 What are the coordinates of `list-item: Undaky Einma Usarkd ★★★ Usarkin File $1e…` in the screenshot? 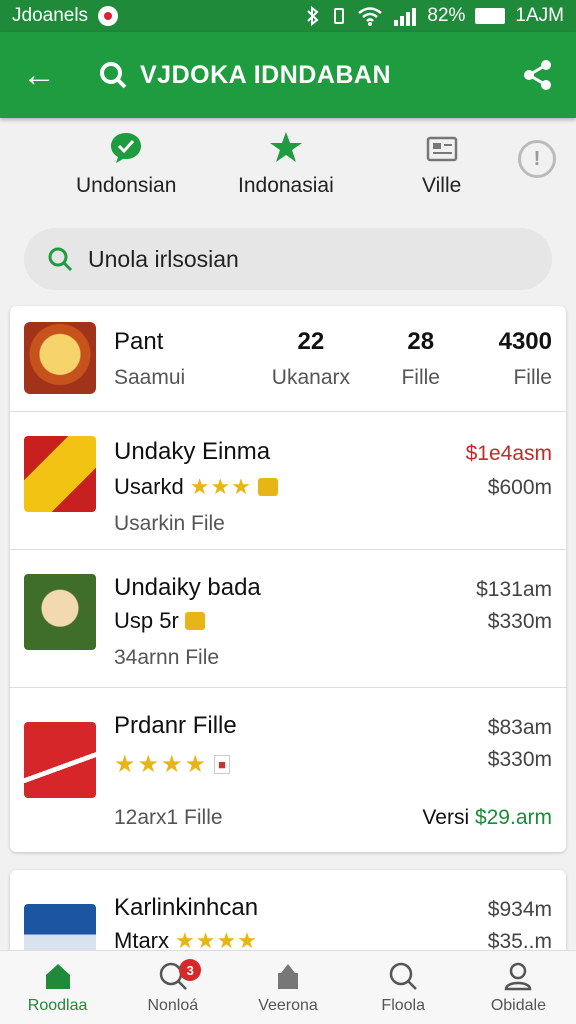 It's located at (288, 481).